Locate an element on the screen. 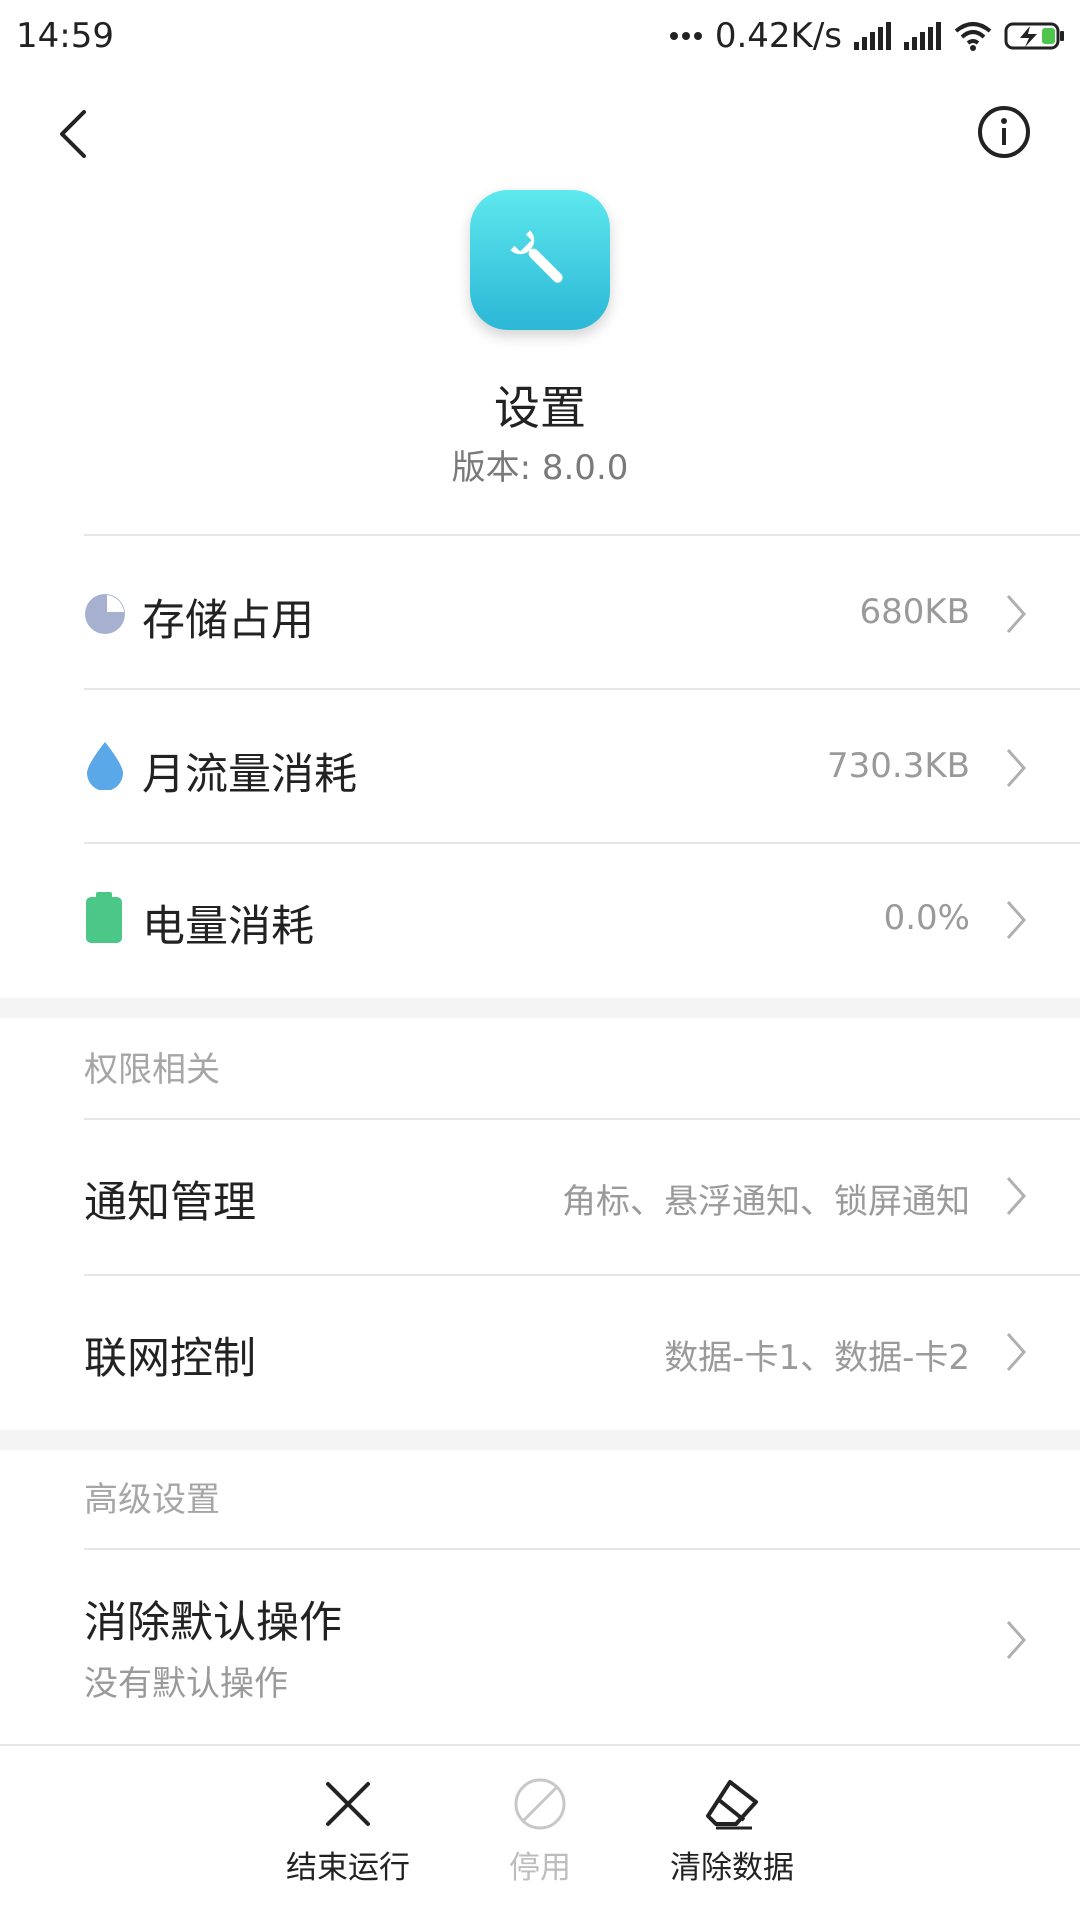  disable-label: 停用 is located at coordinates (540, 1868).